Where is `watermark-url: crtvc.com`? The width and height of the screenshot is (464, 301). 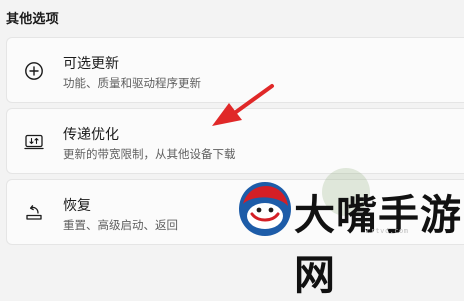 watermark-url: crtvc.com is located at coordinates (387, 231).